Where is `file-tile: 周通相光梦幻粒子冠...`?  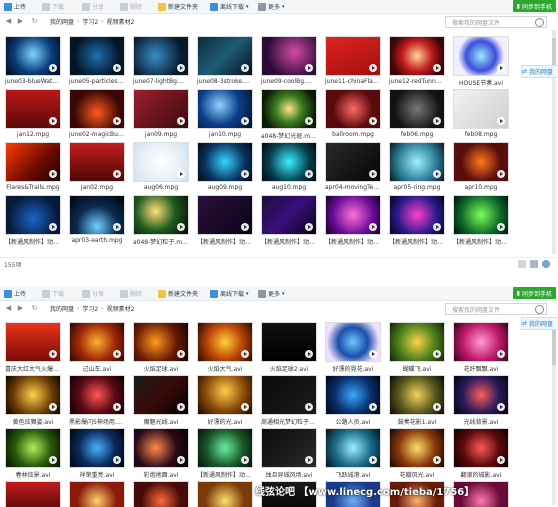 file-tile: 周通相光梦幻粒子冠... is located at coordinates (289, 400).